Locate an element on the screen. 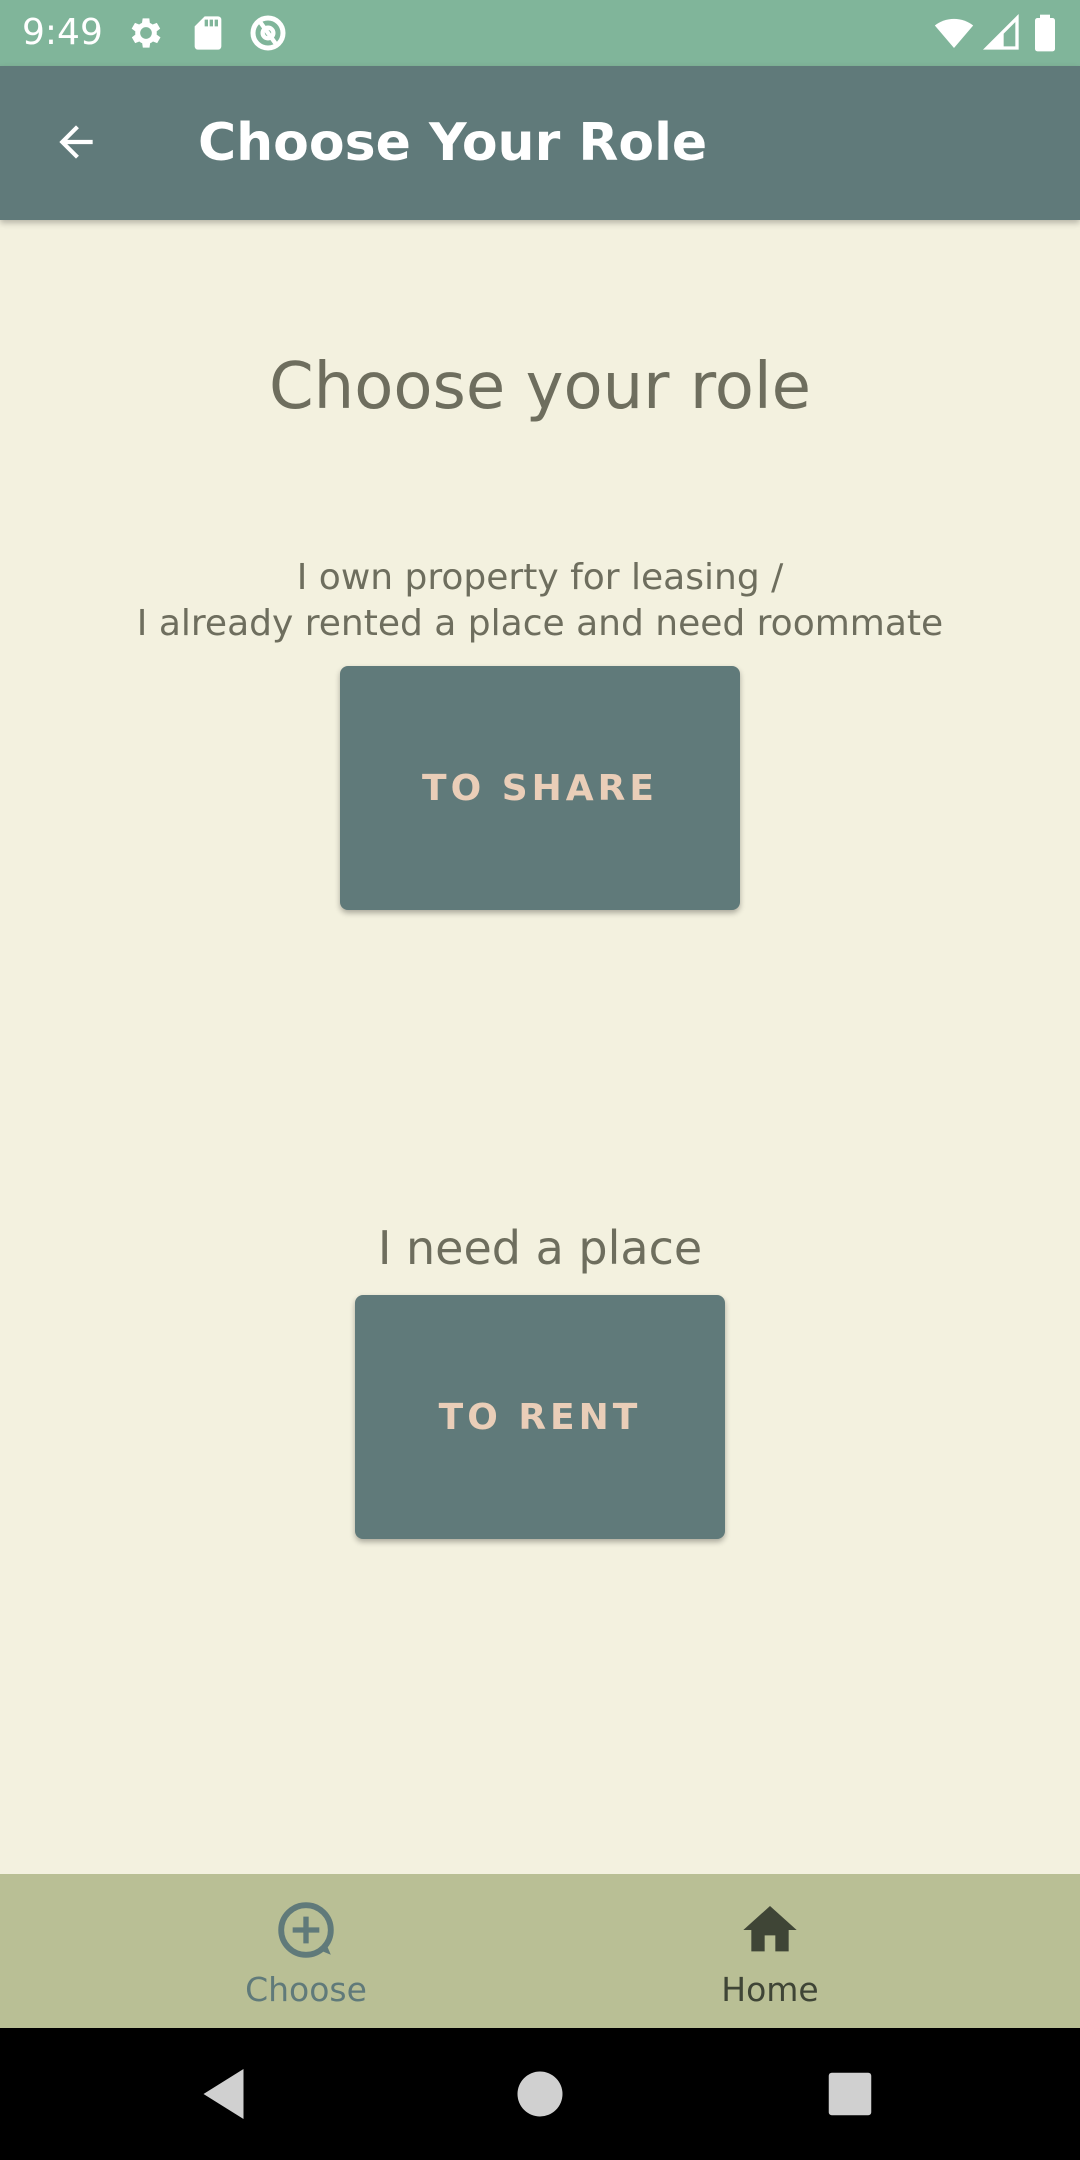 The height and width of the screenshot is (2160, 1080). at-sign-icon is located at coordinates (268, 33).